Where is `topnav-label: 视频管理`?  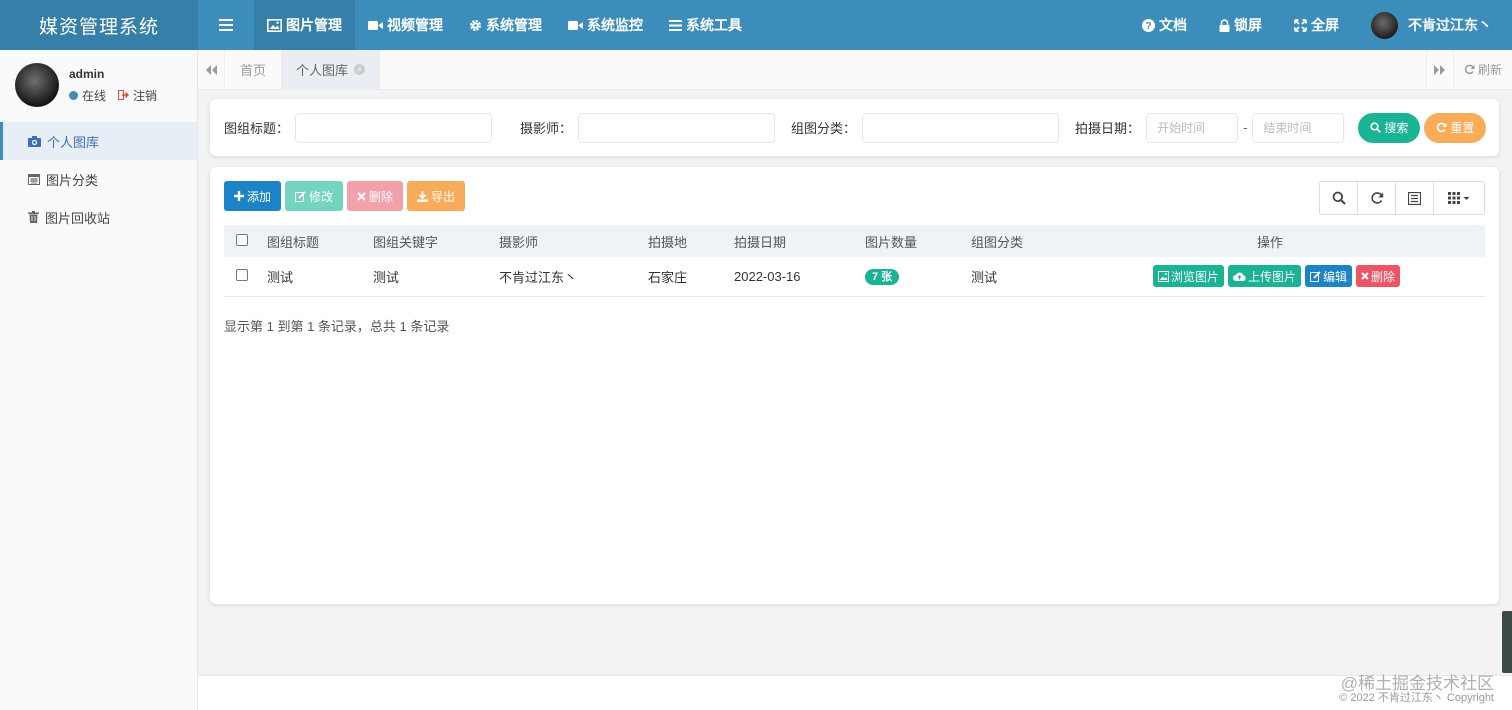 topnav-label: 视频管理 is located at coordinates (415, 25).